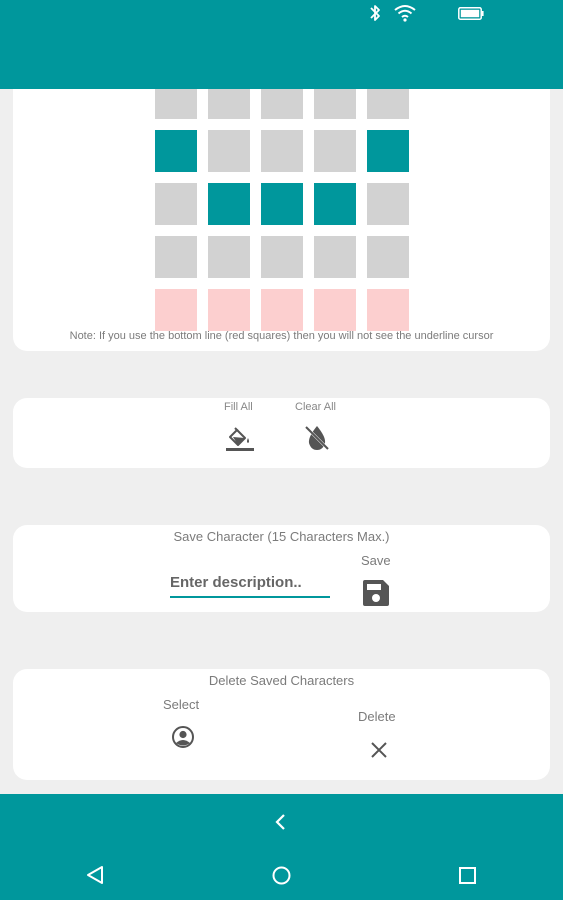 The height and width of the screenshot is (900, 563). I want to click on delete-close-icon, so click(379, 750).